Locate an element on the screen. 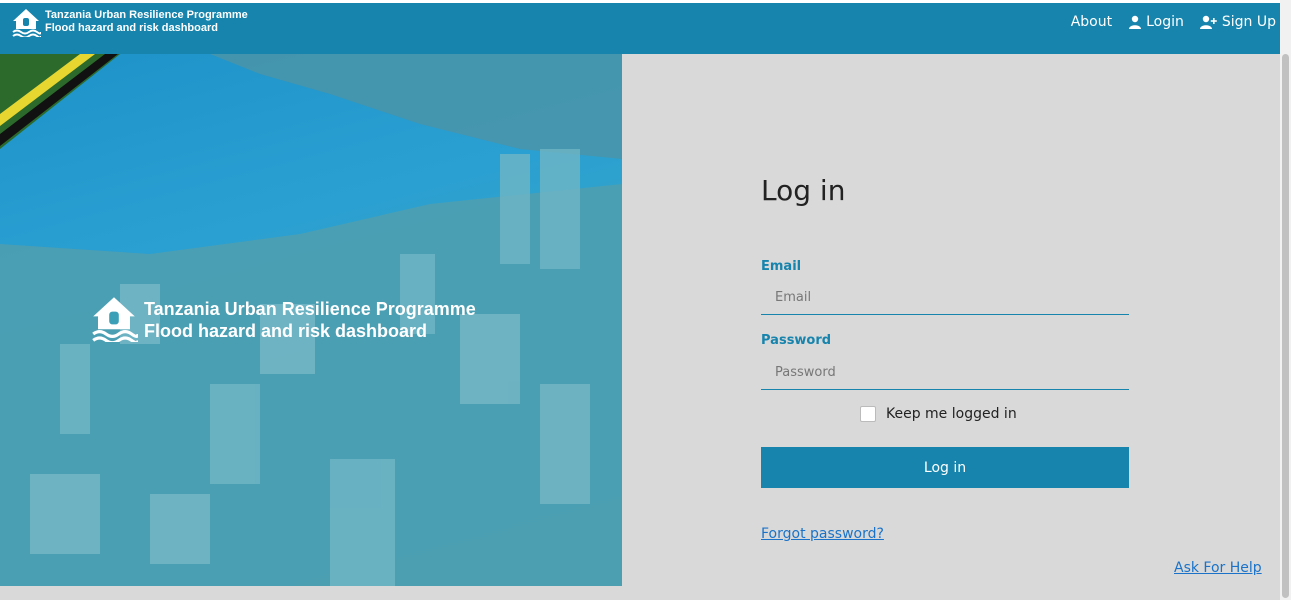  nav-login-label: Login is located at coordinates (1165, 22).